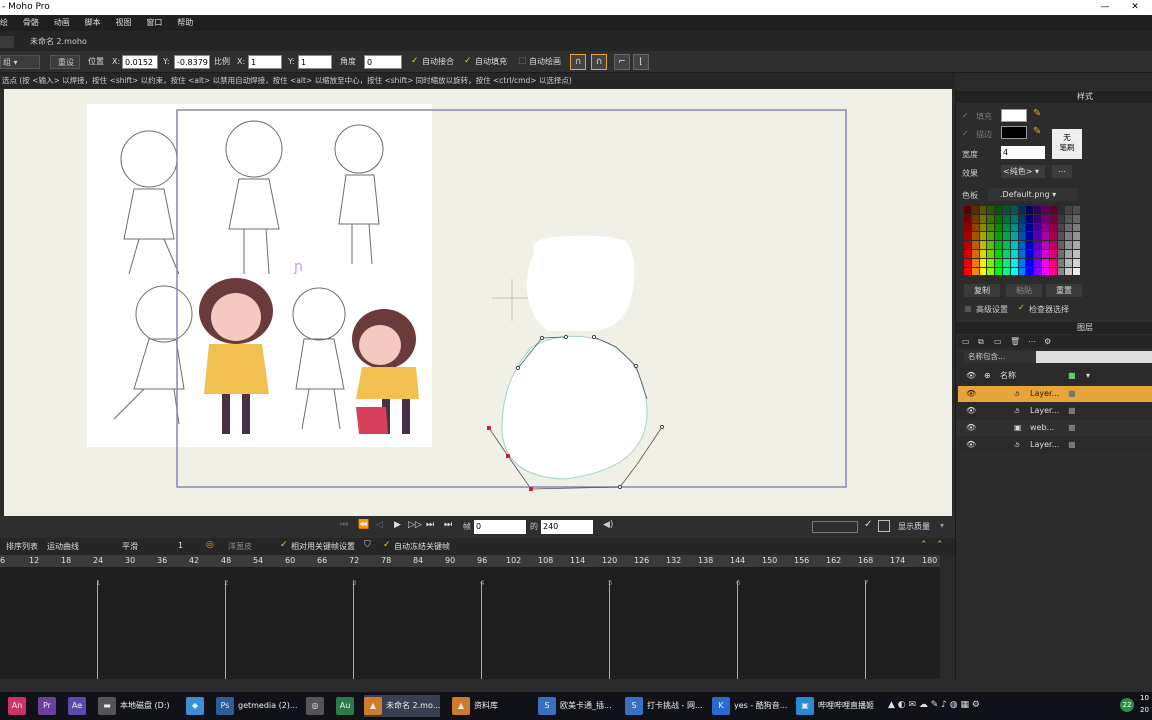 The image size is (1152, 720). I want to click on layer-color-tag: ■, so click(1072, 411).